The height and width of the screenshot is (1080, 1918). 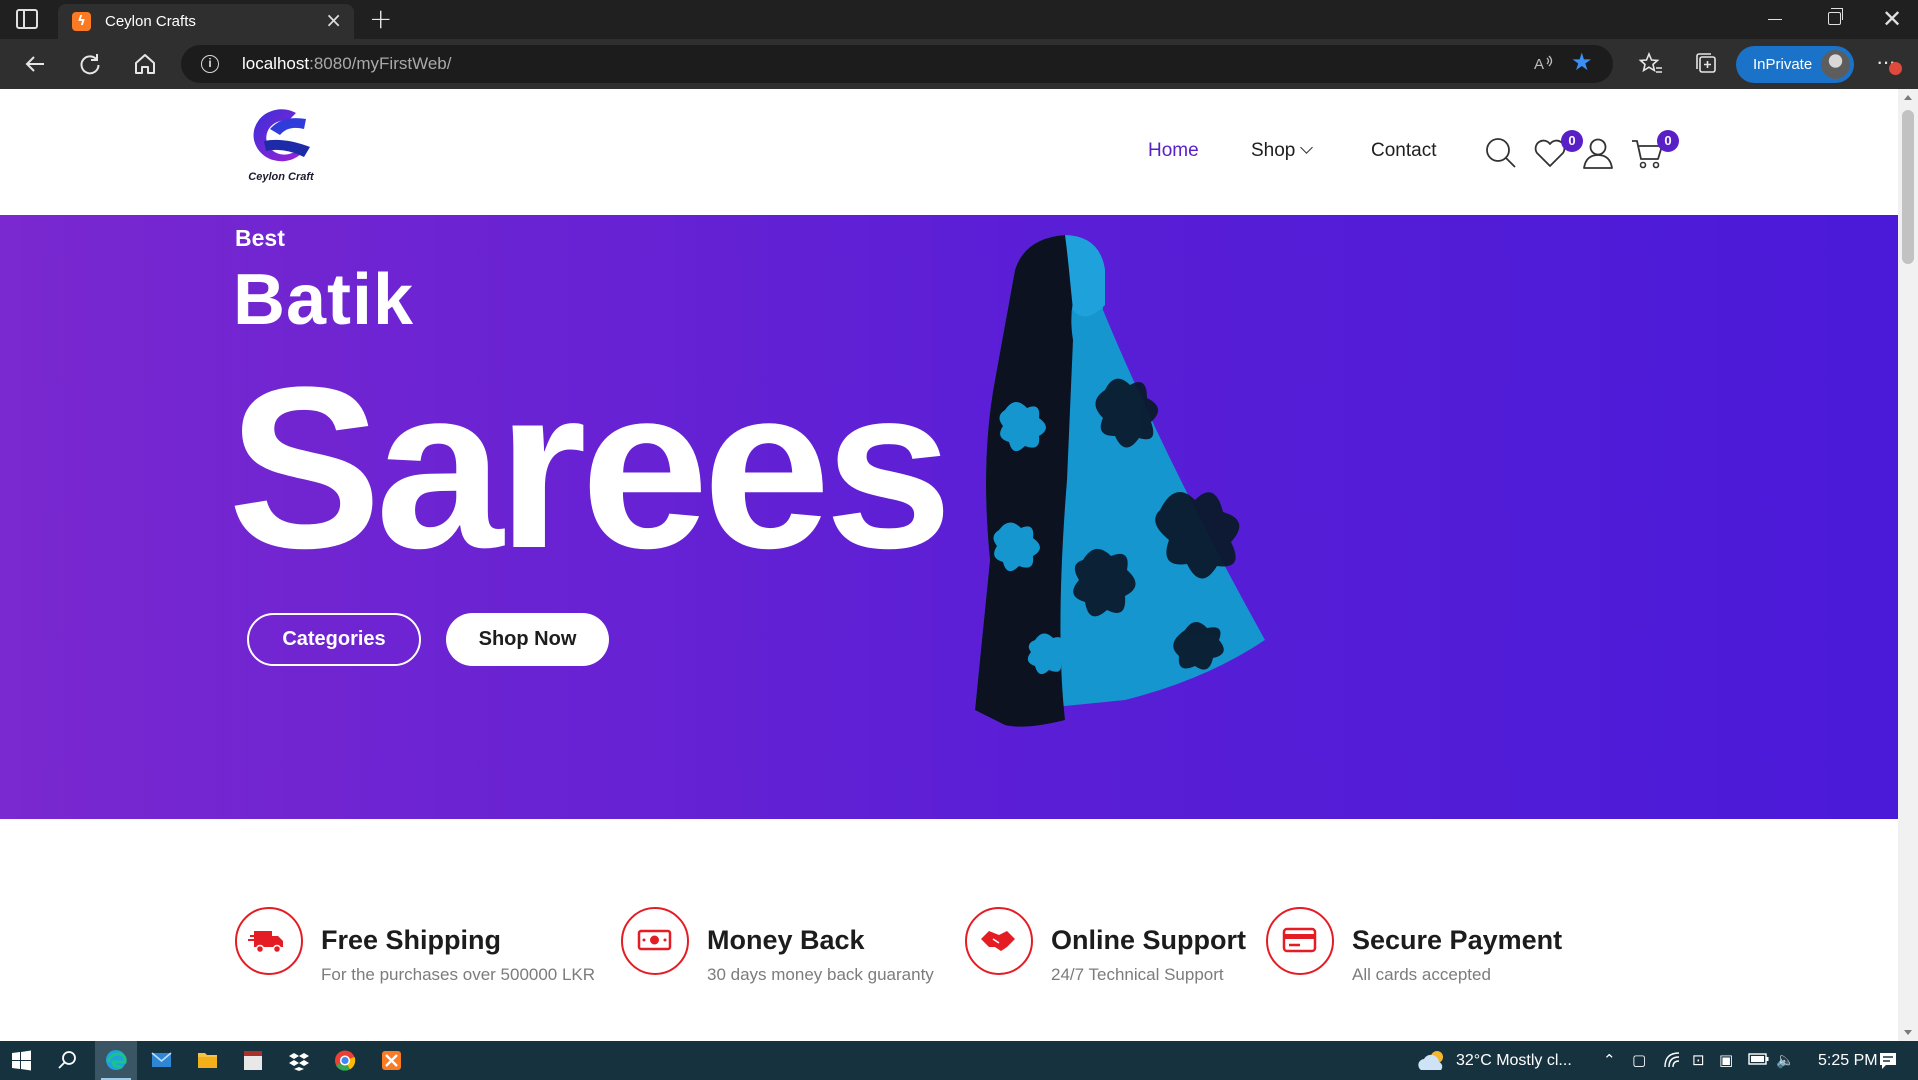 What do you see at coordinates (959, 19) in the screenshot?
I see `browser-tab-bar: ϟ Ceylon Crafts × + ✕` at bounding box center [959, 19].